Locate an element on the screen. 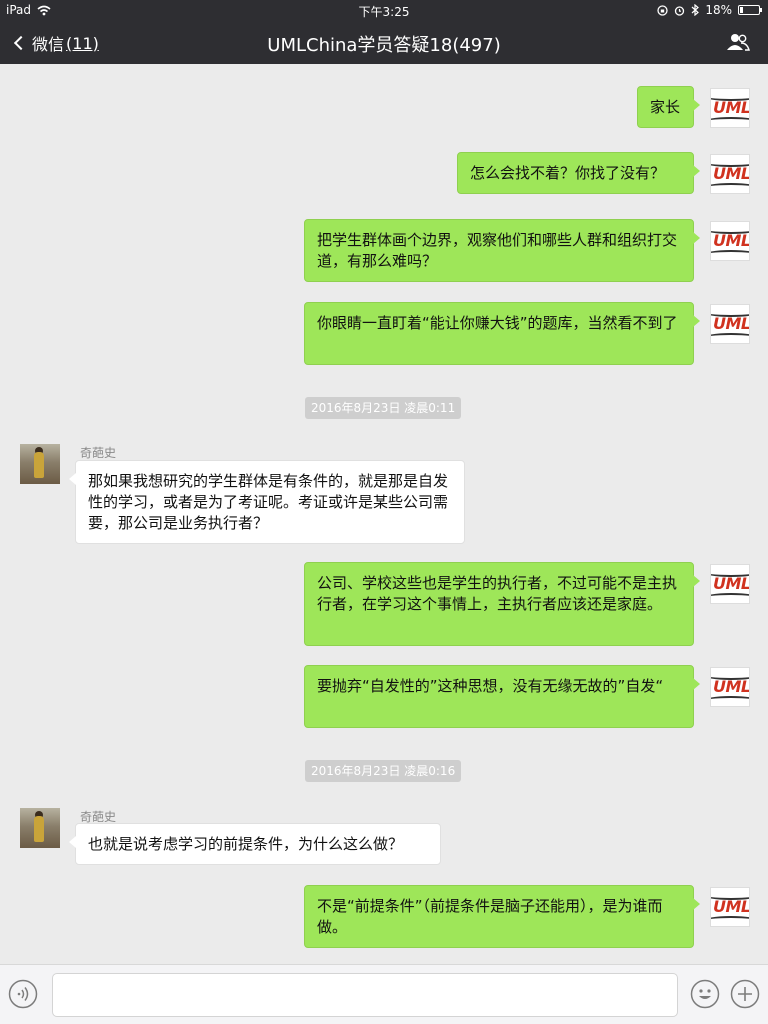 This screenshot has height=1024, width=768. alarm-icon is located at coordinates (680, 10).